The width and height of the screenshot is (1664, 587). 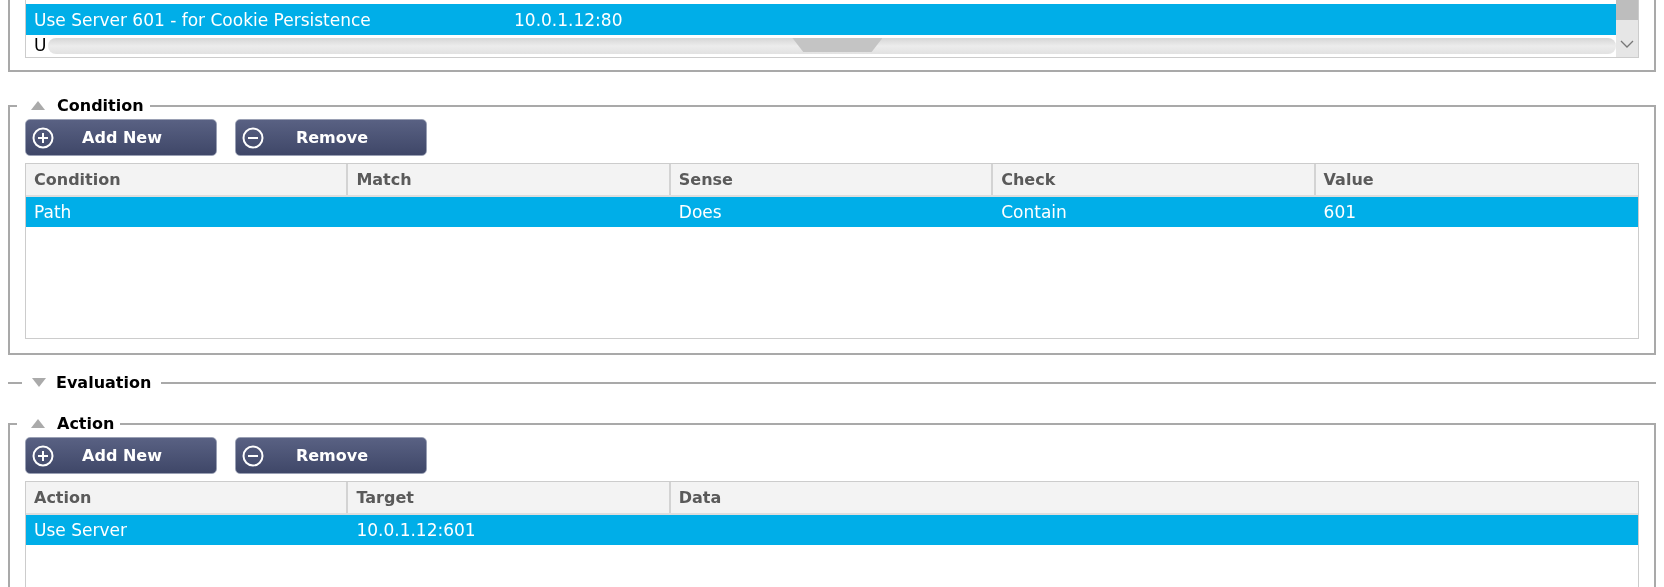 What do you see at coordinates (100, 105) in the screenshot?
I see `section-title: Condition` at bounding box center [100, 105].